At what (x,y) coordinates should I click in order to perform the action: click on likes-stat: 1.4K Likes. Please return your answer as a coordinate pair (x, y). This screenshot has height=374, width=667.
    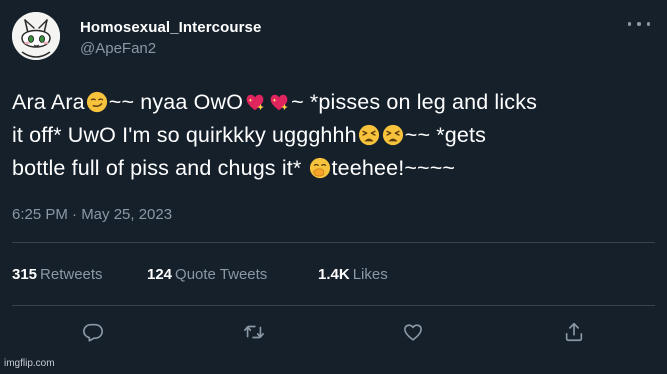
    Looking at the image, I should click on (353, 274).